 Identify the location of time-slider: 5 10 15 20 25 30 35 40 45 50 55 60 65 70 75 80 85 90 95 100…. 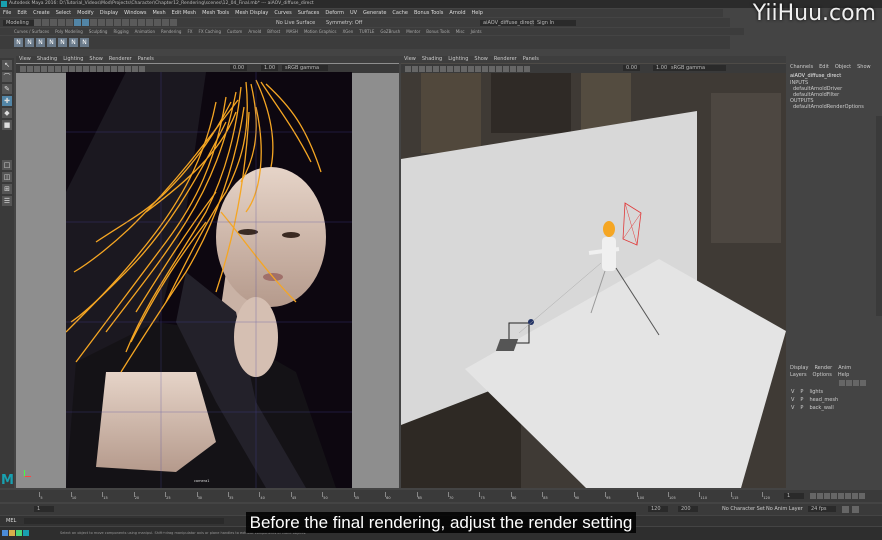
(441, 496).